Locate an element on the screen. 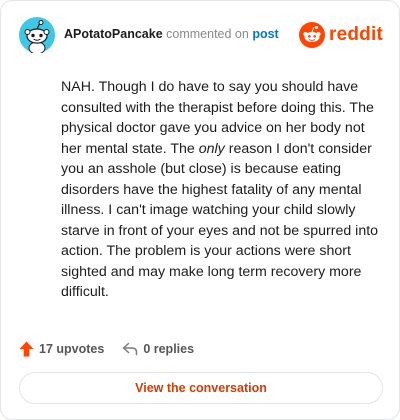 This screenshot has width=400, height=420. comment-header: APotatoPancake commented on post reddit is located at coordinates (201, 36).